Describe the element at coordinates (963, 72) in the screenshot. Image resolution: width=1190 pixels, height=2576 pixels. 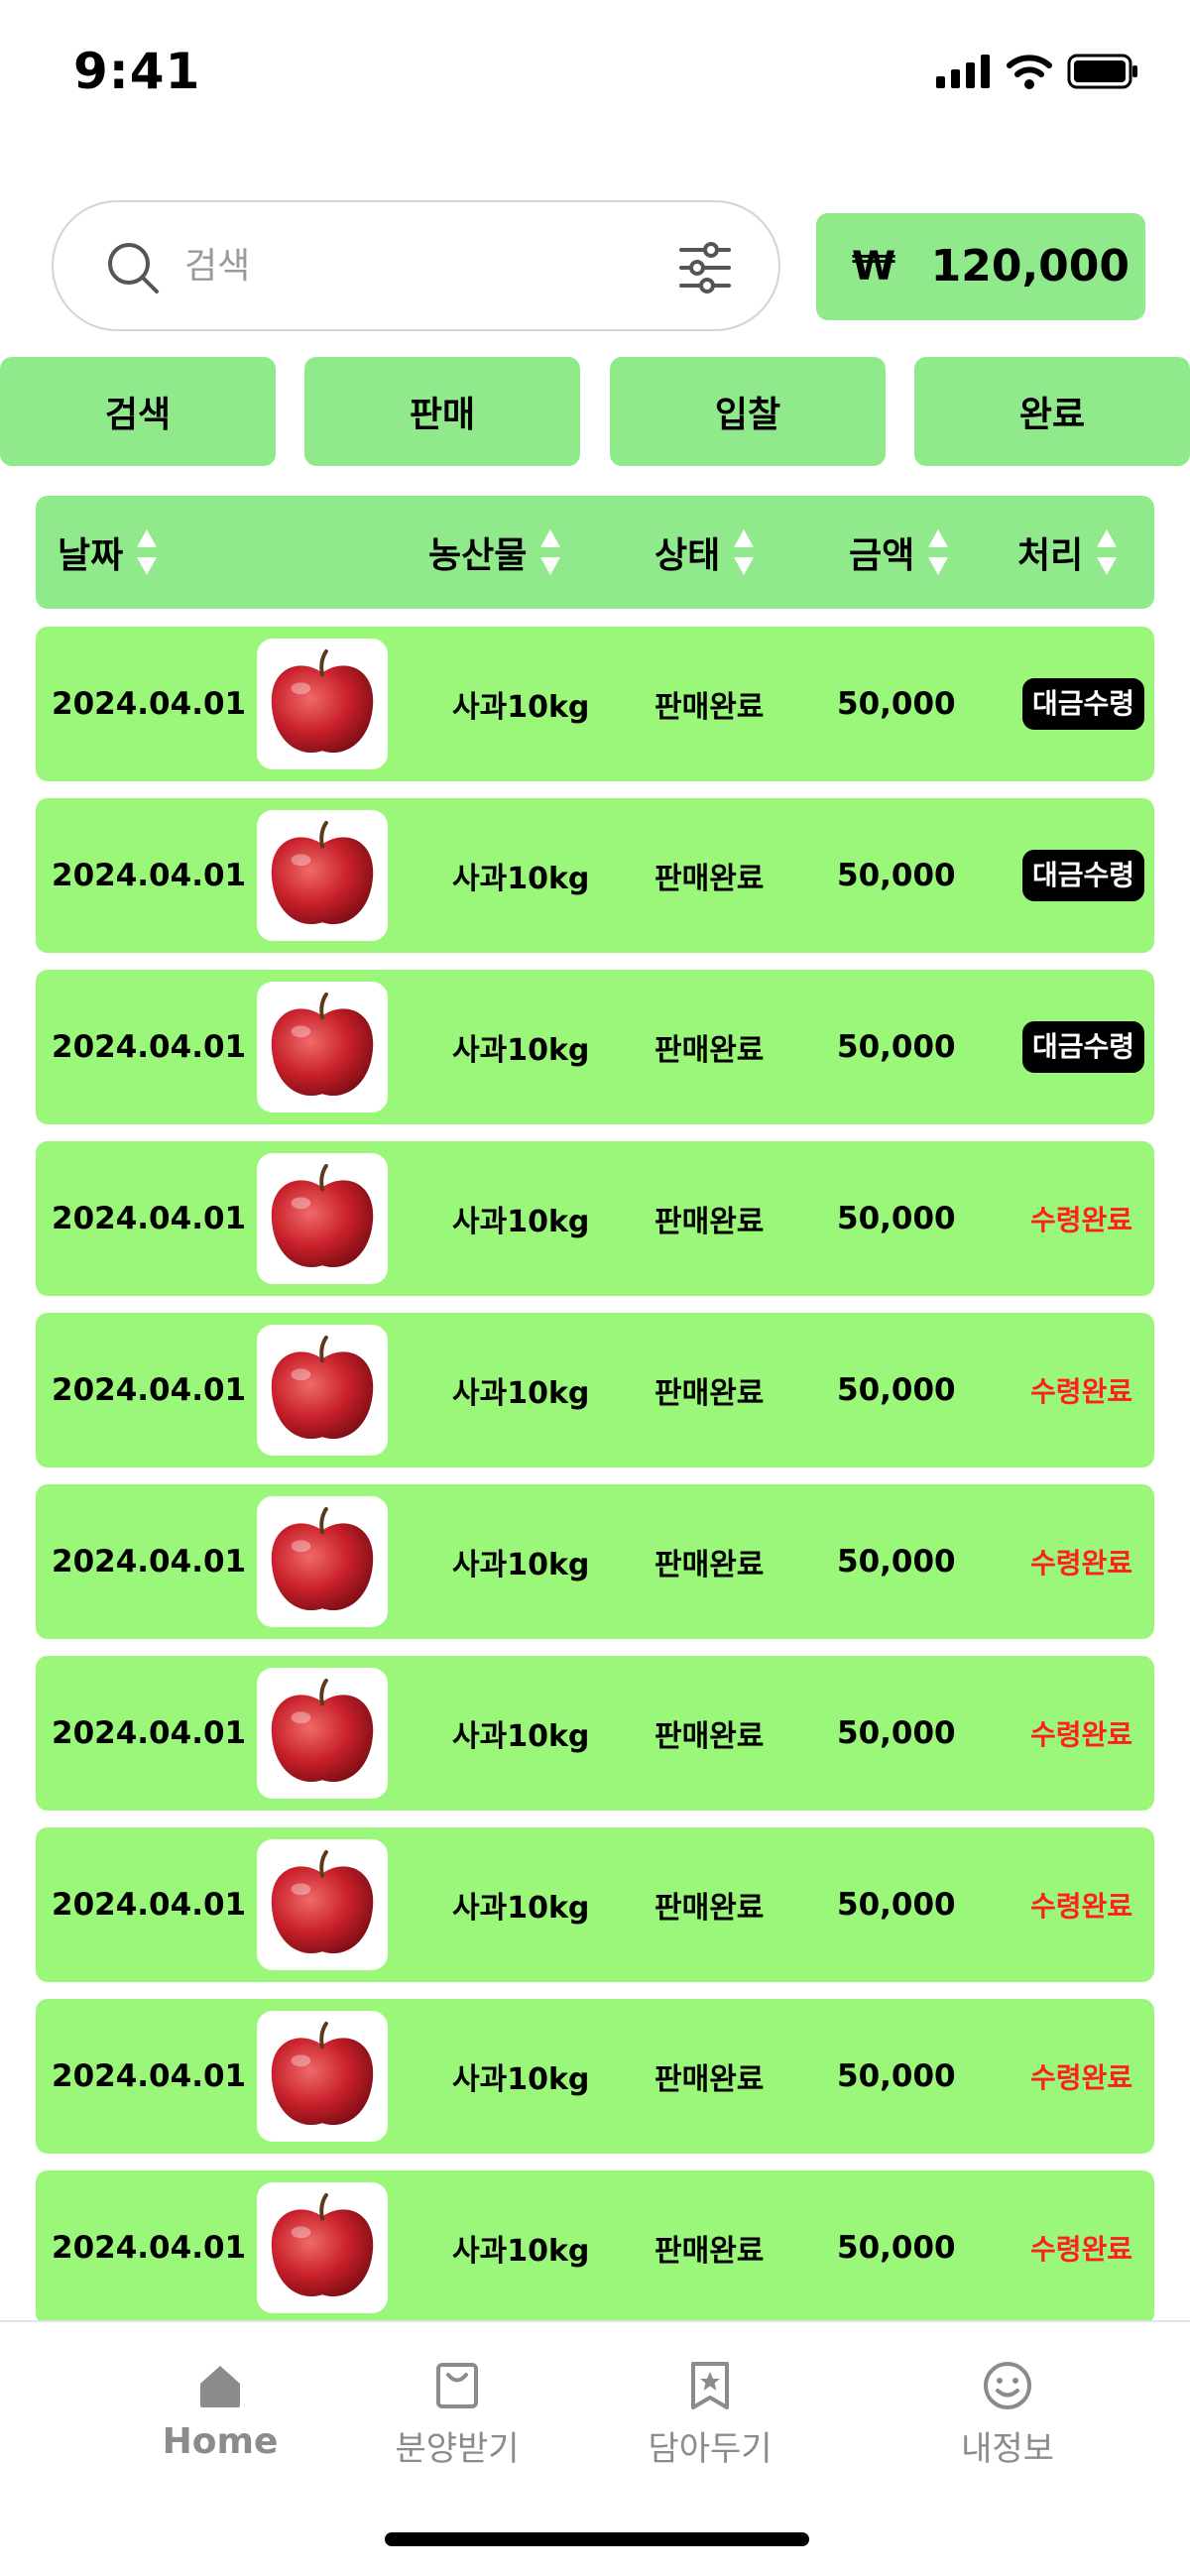
I see `cellular-signal-icon` at that location.